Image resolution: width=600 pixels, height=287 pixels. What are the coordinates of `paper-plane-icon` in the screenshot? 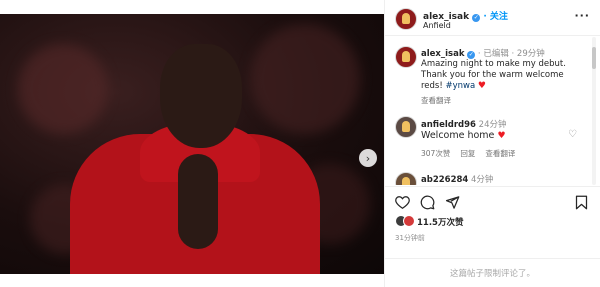 It's located at (452, 202).